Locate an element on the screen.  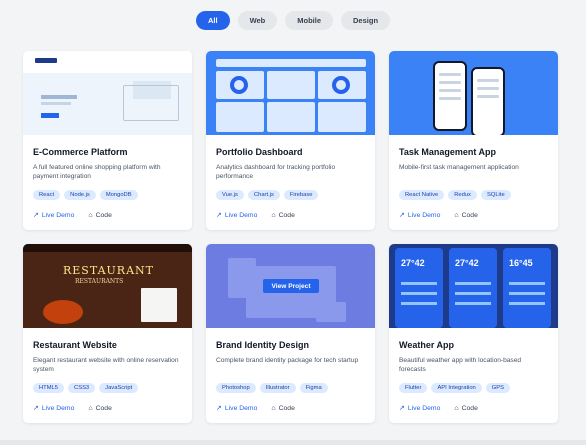
thumb-shape is located at coordinates (331, 312).